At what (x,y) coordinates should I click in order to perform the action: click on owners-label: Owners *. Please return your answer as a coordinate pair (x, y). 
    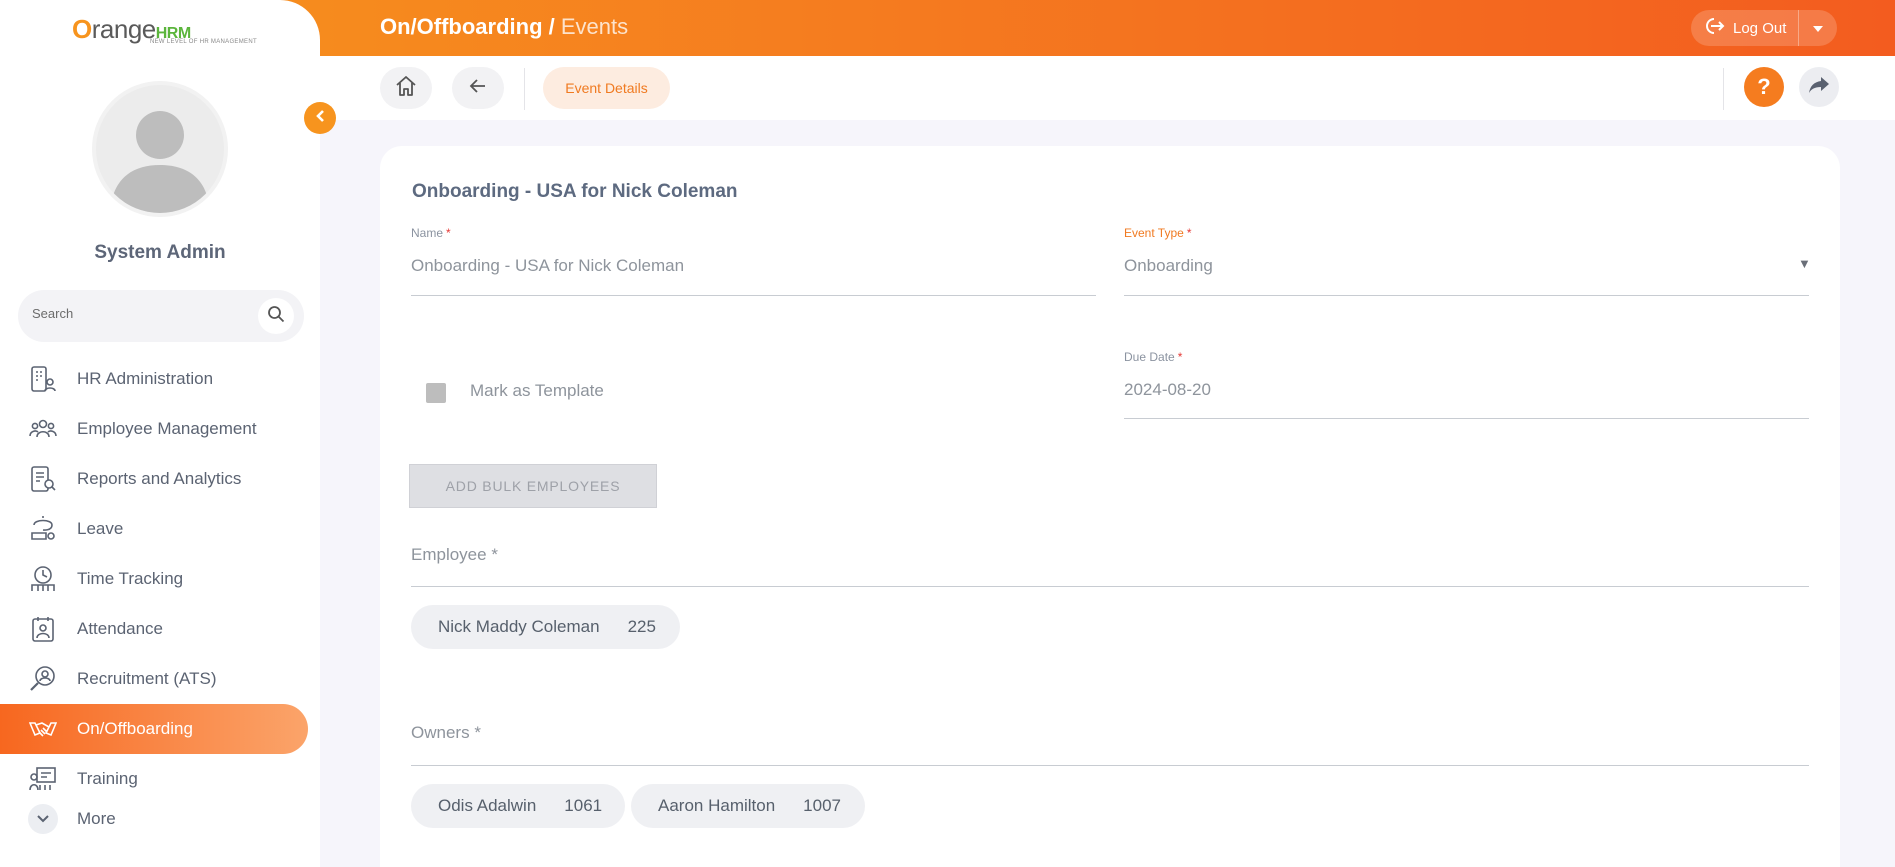
    Looking at the image, I should click on (446, 733).